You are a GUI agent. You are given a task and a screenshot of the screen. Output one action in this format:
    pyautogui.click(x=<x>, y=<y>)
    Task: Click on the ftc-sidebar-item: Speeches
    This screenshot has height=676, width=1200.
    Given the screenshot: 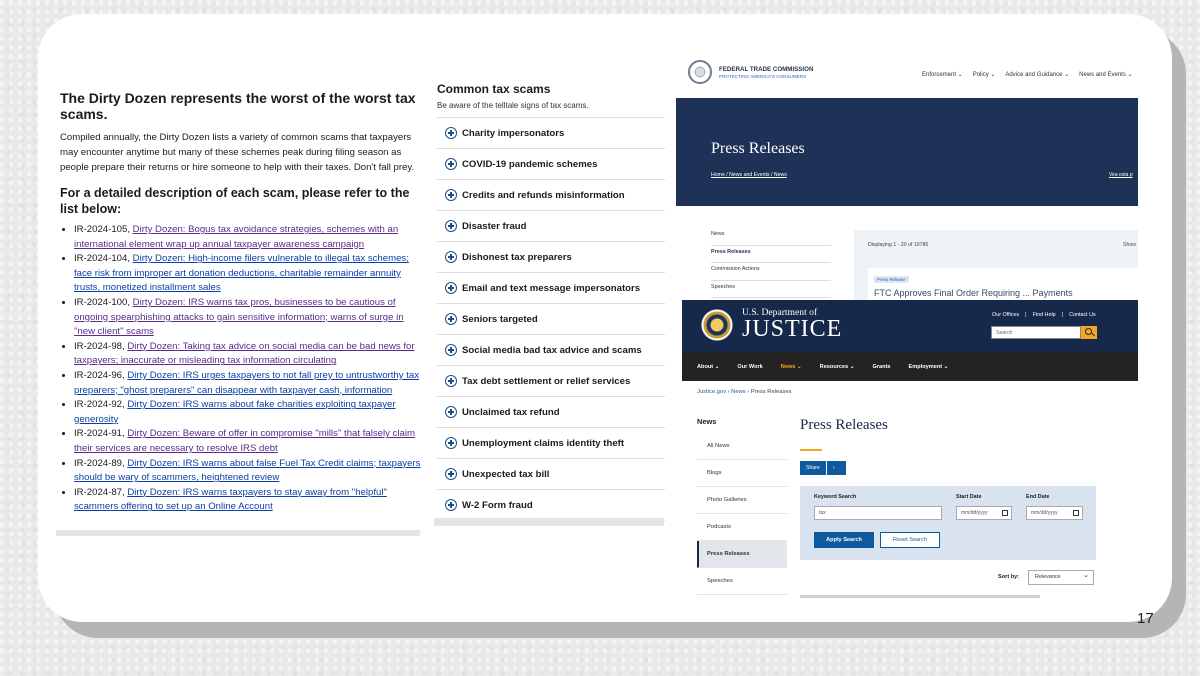 What is the action you would take?
    pyautogui.click(x=771, y=289)
    